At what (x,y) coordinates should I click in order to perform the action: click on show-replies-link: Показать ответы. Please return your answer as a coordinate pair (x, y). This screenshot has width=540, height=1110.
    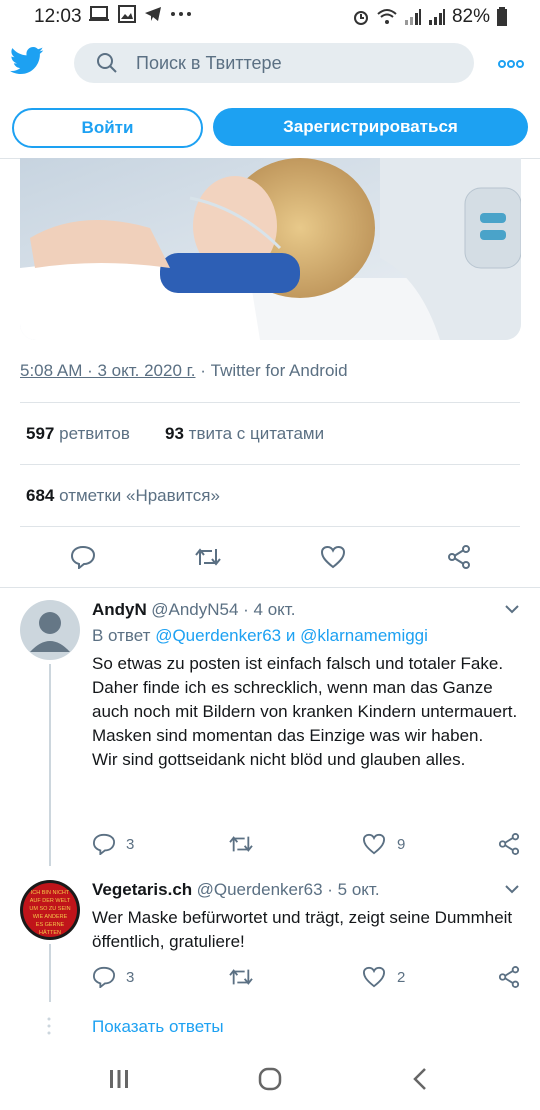
    Looking at the image, I should click on (158, 1027).